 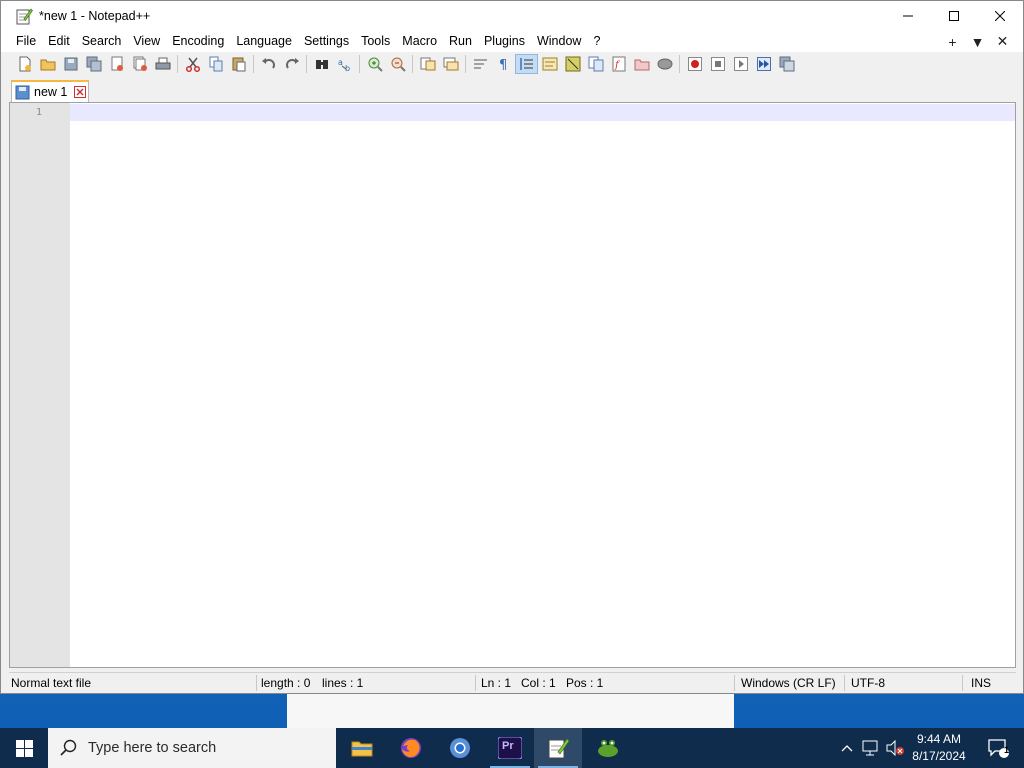 What do you see at coordinates (198, 41) in the screenshot?
I see `menu-encoding: Encoding` at bounding box center [198, 41].